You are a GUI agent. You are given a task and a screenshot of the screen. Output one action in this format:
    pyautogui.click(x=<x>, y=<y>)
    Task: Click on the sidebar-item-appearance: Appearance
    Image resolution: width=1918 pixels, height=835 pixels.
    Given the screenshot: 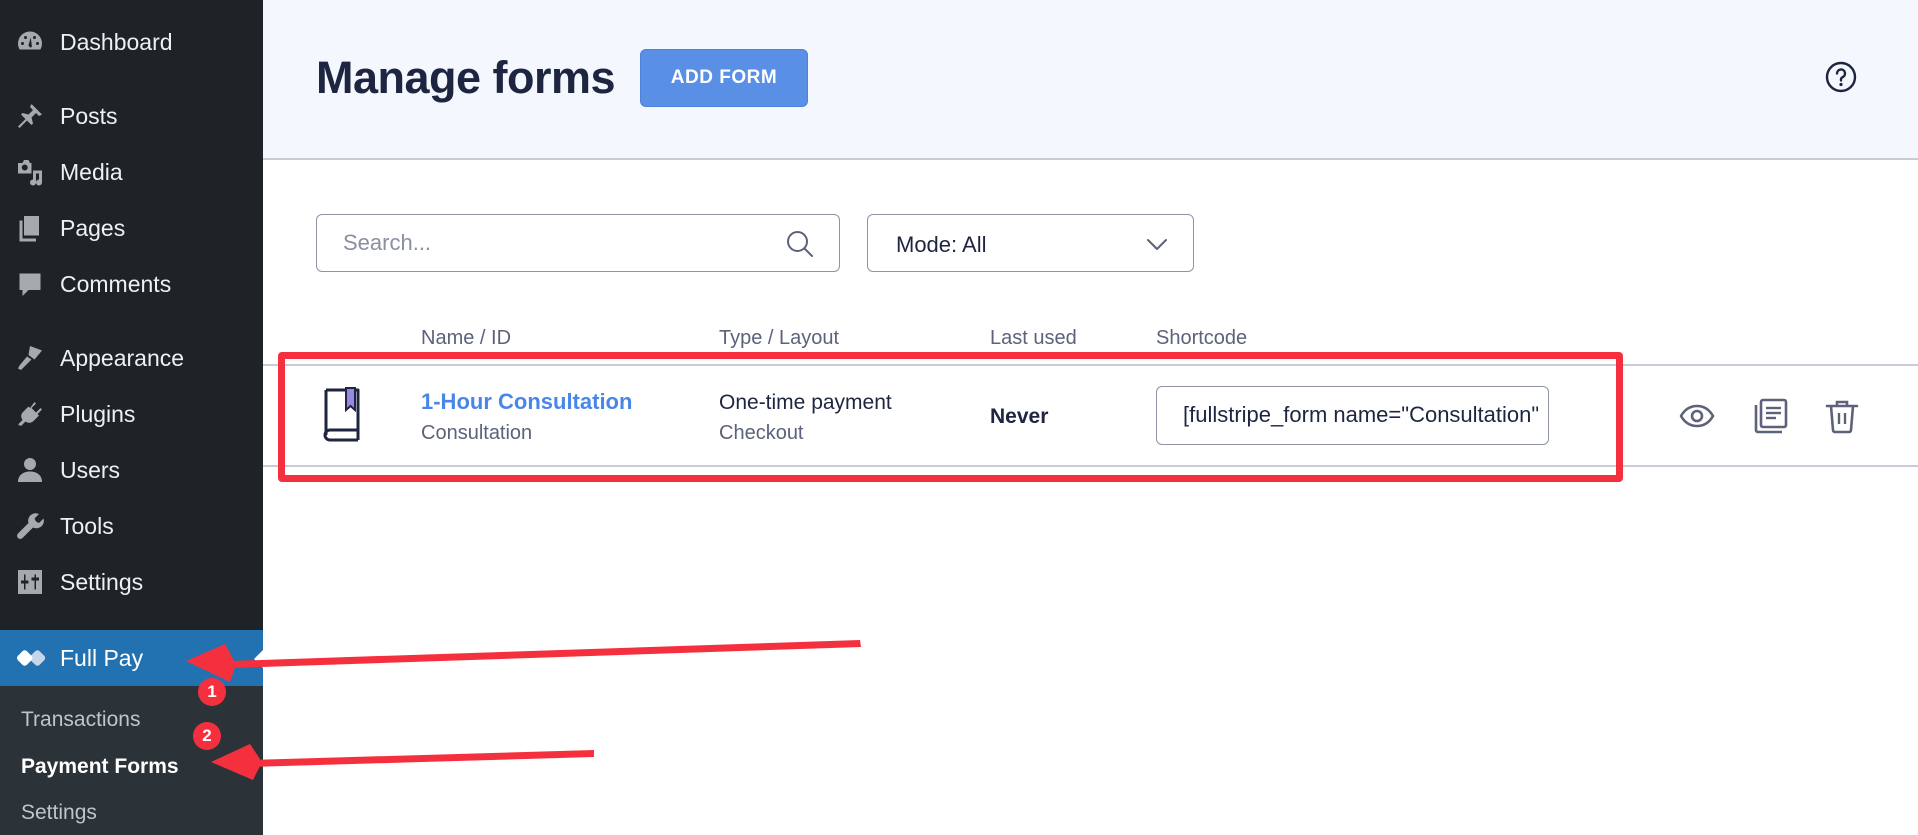 What is the action you would take?
    pyautogui.click(x=131, y=358)
    